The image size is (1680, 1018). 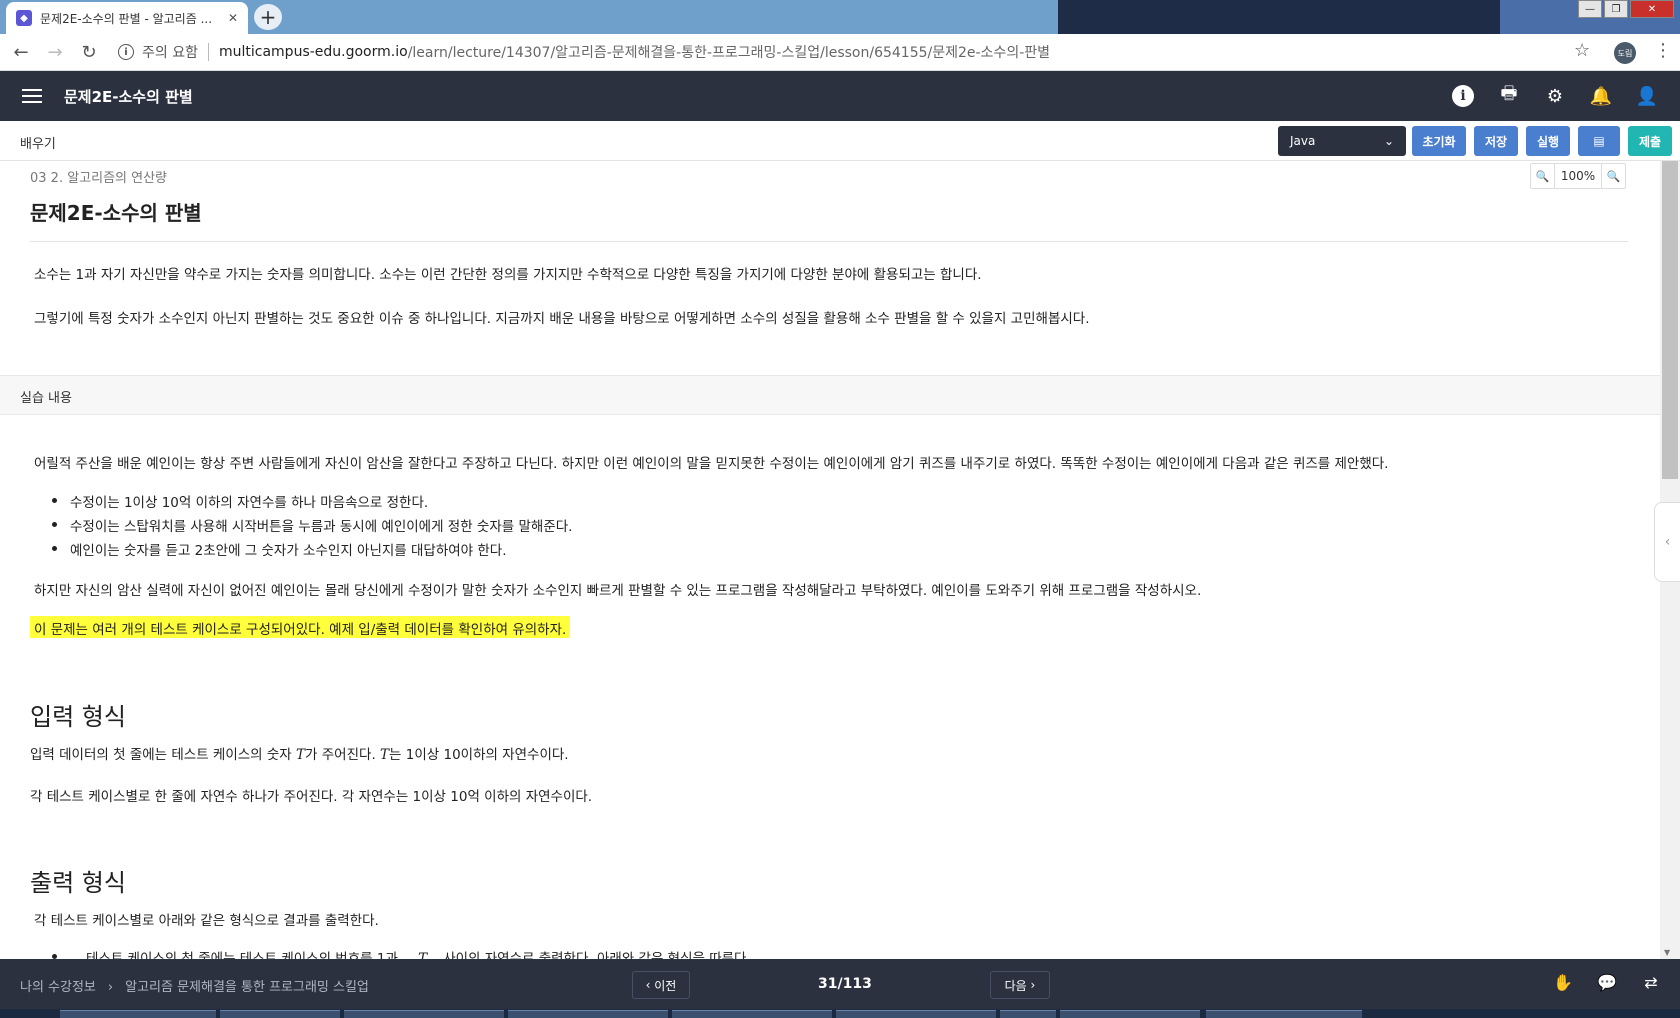 I want to click on close-tab-icon: ✕, so click(x=233, y=18).